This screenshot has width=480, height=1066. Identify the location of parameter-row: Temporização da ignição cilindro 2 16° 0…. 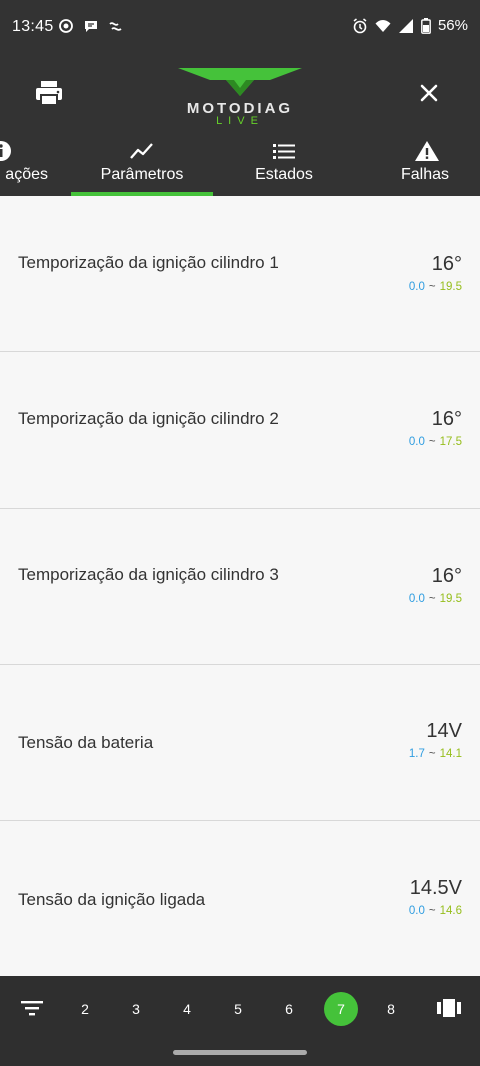
(240, 431).